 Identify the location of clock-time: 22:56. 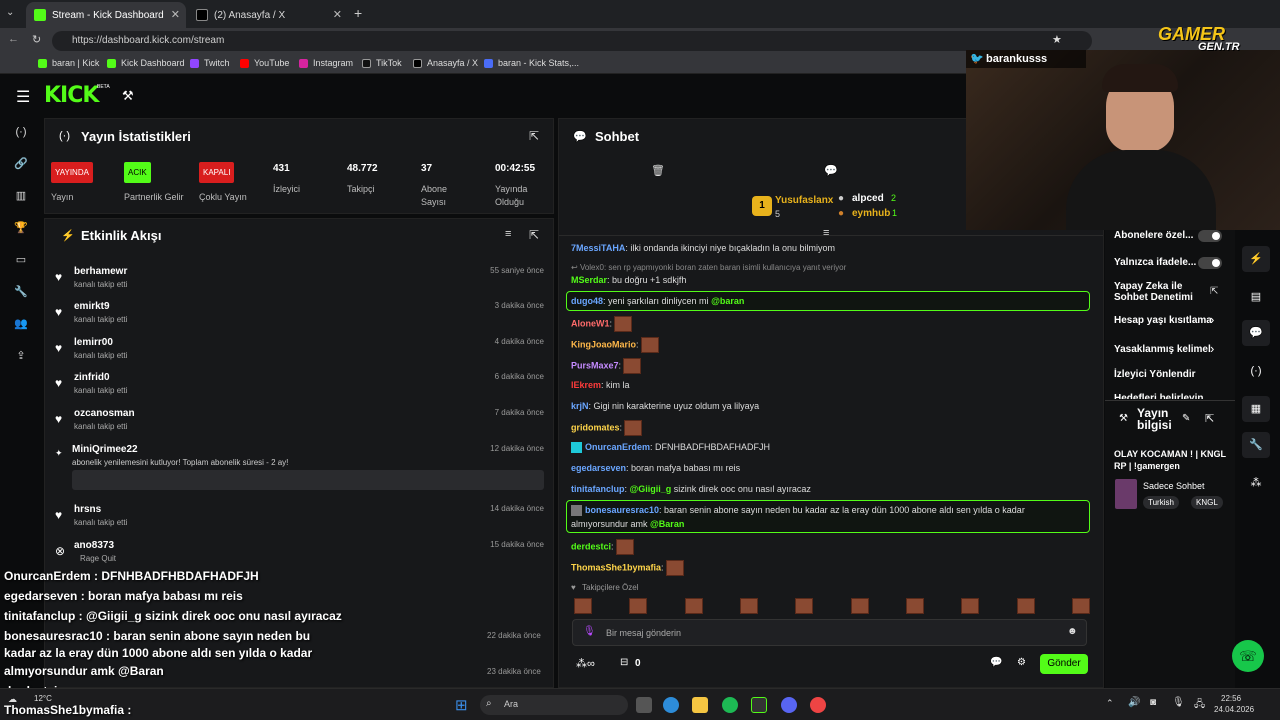
(1231, 698).